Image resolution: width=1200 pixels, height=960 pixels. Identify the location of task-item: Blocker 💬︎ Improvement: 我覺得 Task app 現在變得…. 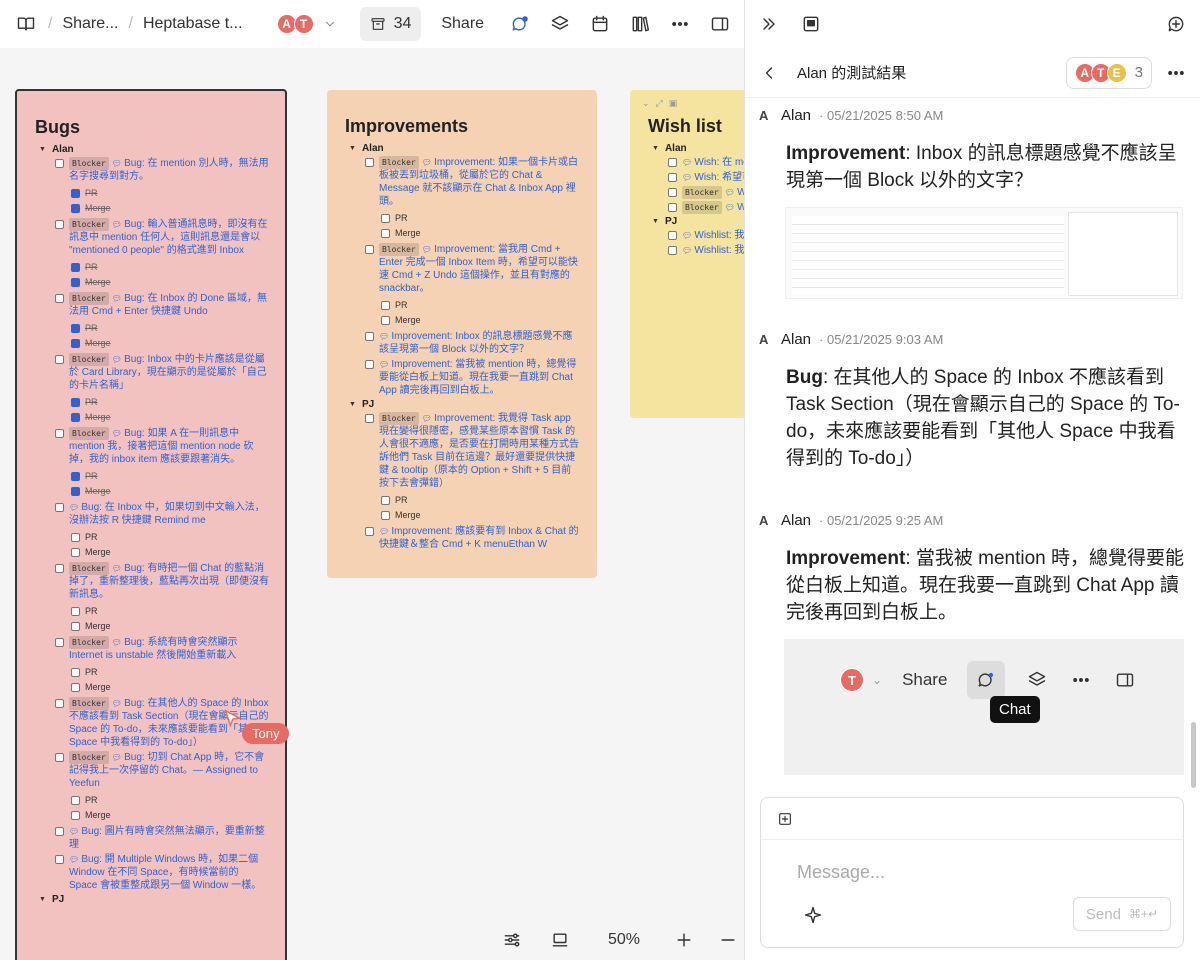
(473, 451).